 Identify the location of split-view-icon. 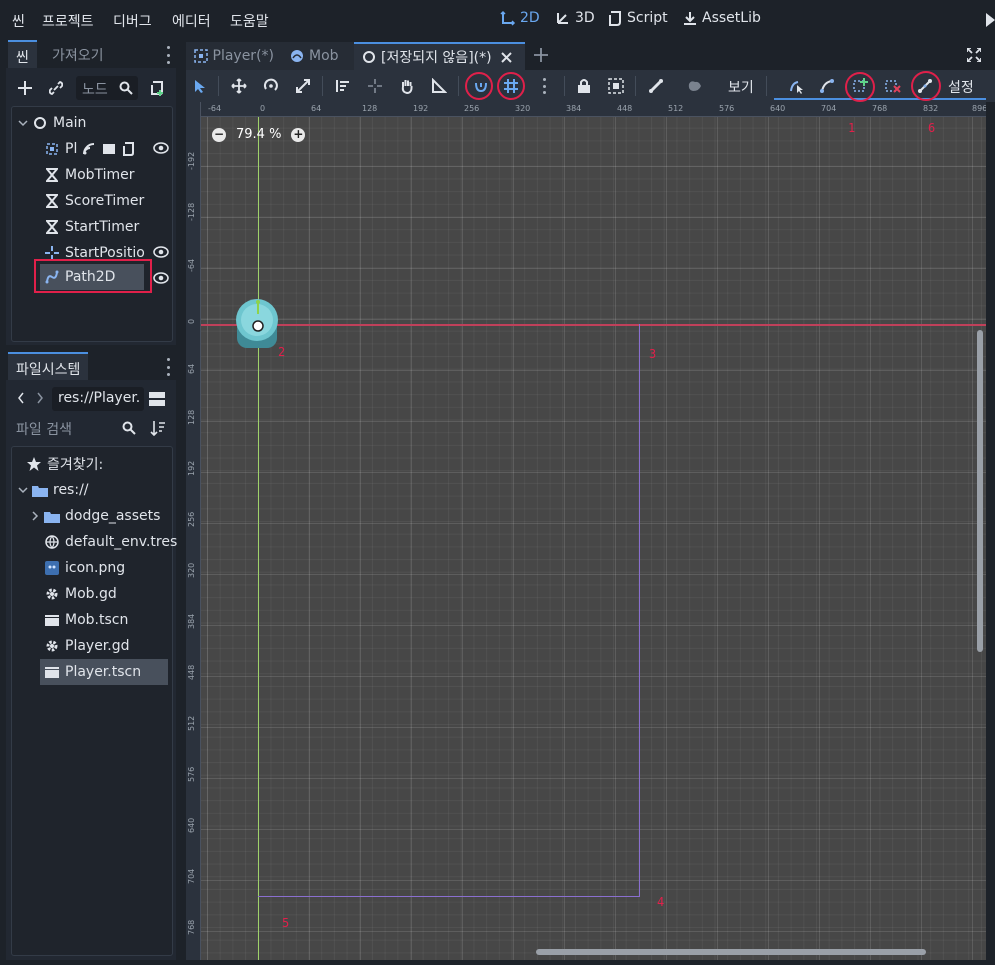
(157, 399).